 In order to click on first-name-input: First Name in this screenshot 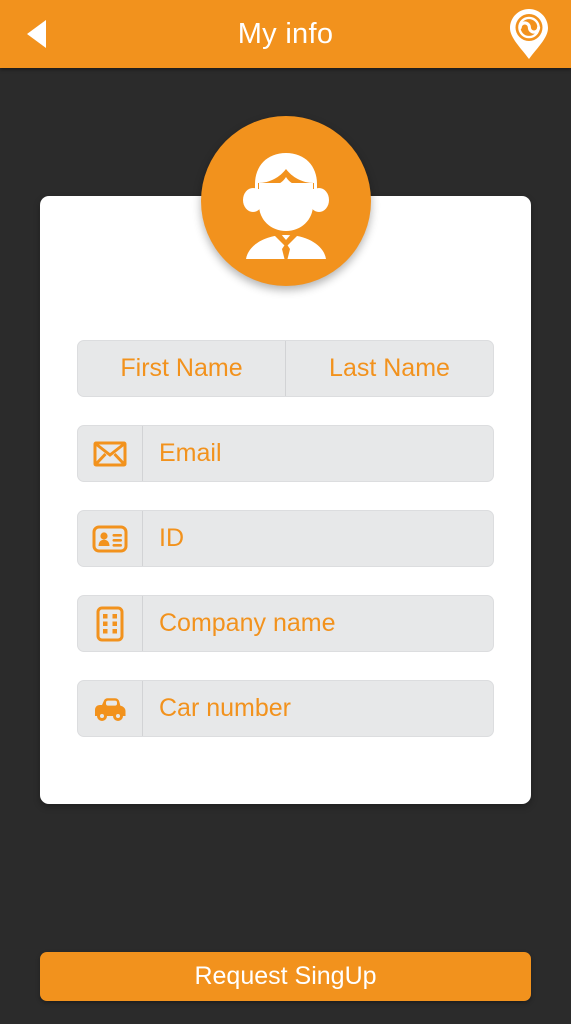, I will do `click(181, 368)`.